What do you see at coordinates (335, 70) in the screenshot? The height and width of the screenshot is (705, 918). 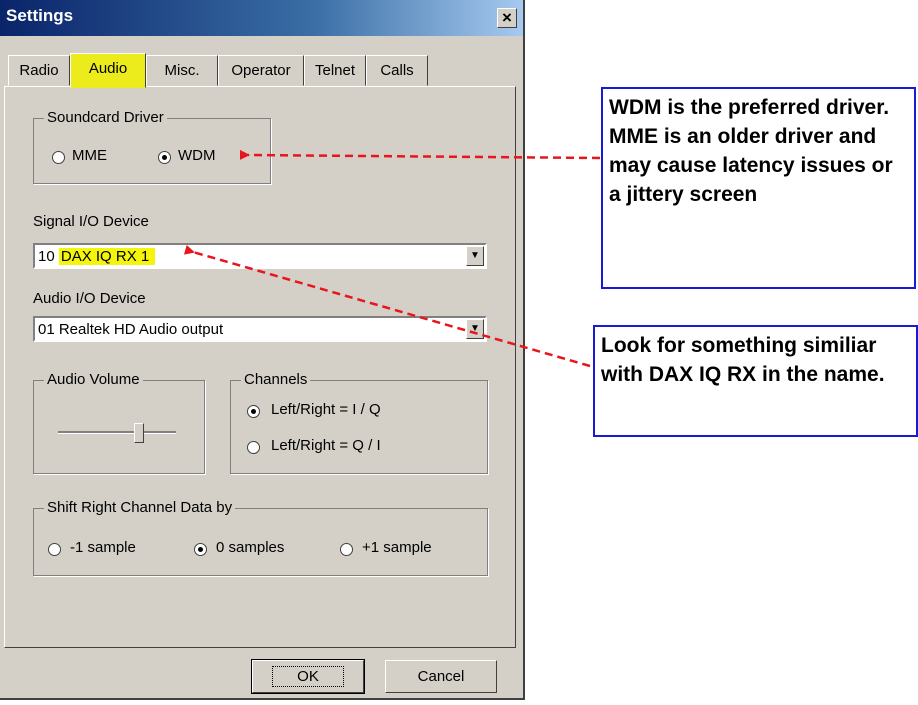 I see `tab-telnet: Telnet` at bounding box center [335, 70].